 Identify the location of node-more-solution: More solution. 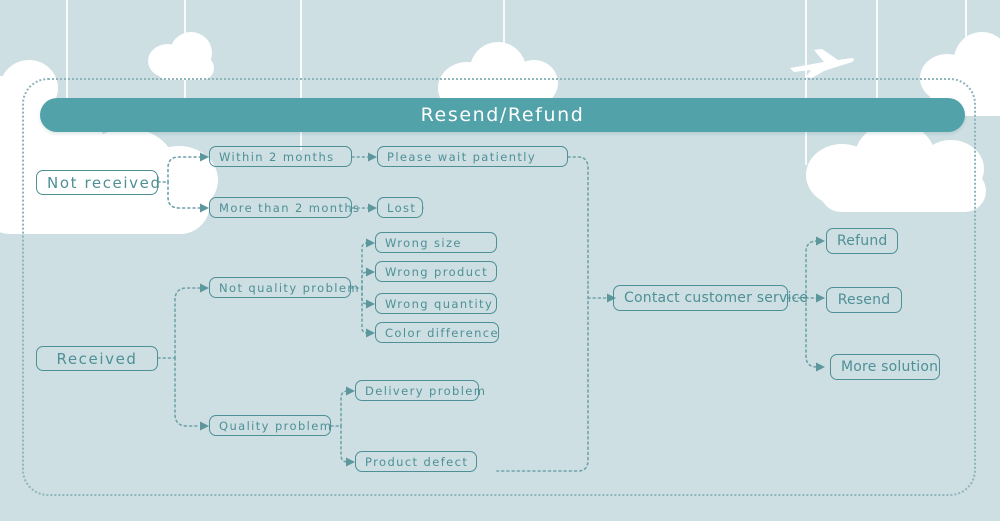
(885, 367).